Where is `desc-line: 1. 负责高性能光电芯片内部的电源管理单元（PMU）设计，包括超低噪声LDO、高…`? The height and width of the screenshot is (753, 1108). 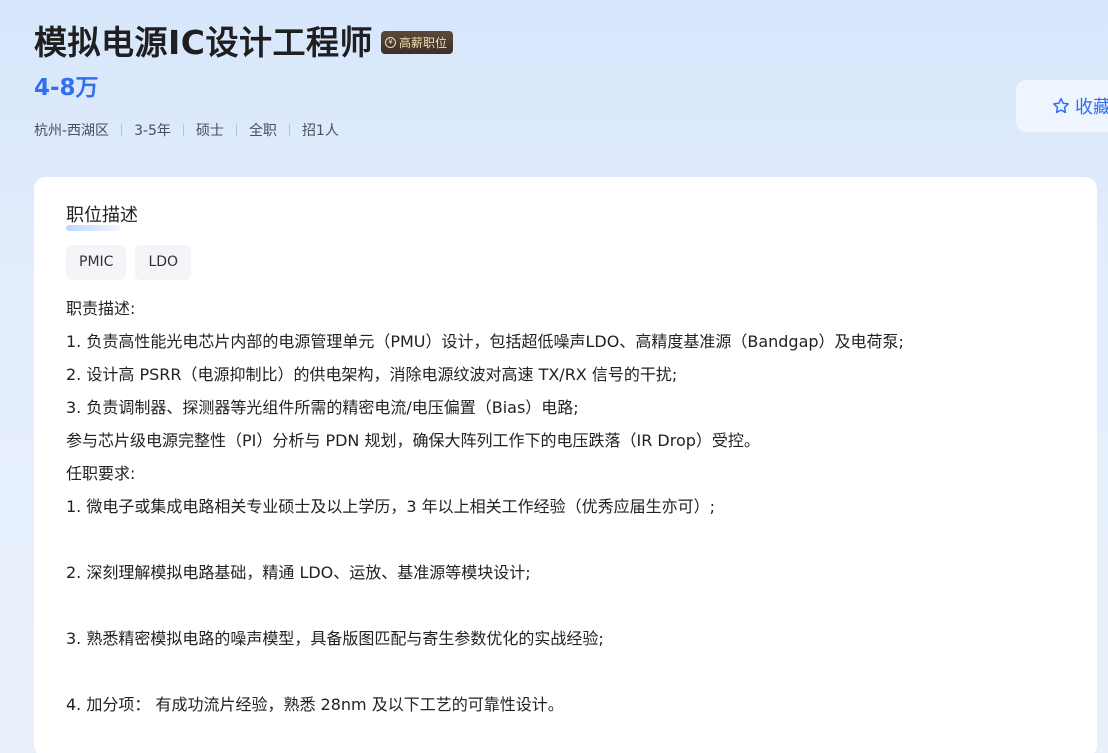
desc-line: 1. 负责高性能光电芯片内部的电源管理单元（PMU）设计，包括超低噪声LDO、高… is located at coordinates (485, 341).